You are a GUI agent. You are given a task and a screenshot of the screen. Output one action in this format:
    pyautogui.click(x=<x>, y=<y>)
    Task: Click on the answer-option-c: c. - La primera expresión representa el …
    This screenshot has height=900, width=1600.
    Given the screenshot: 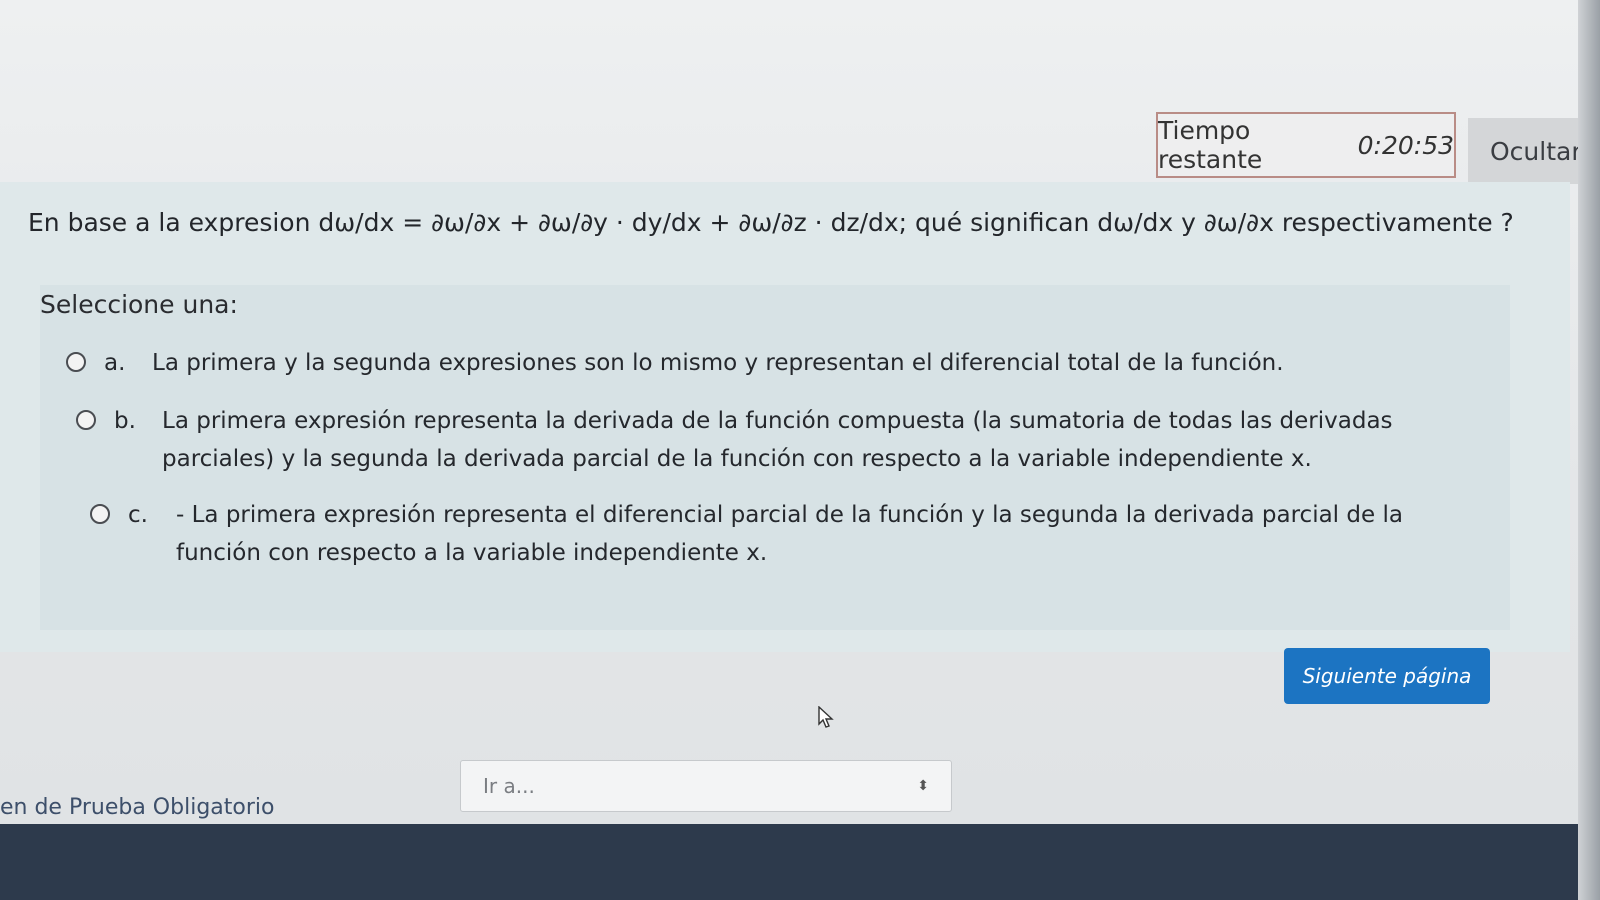 What is the action you would take?
    pyautogui.click(x=790, y=534)
    